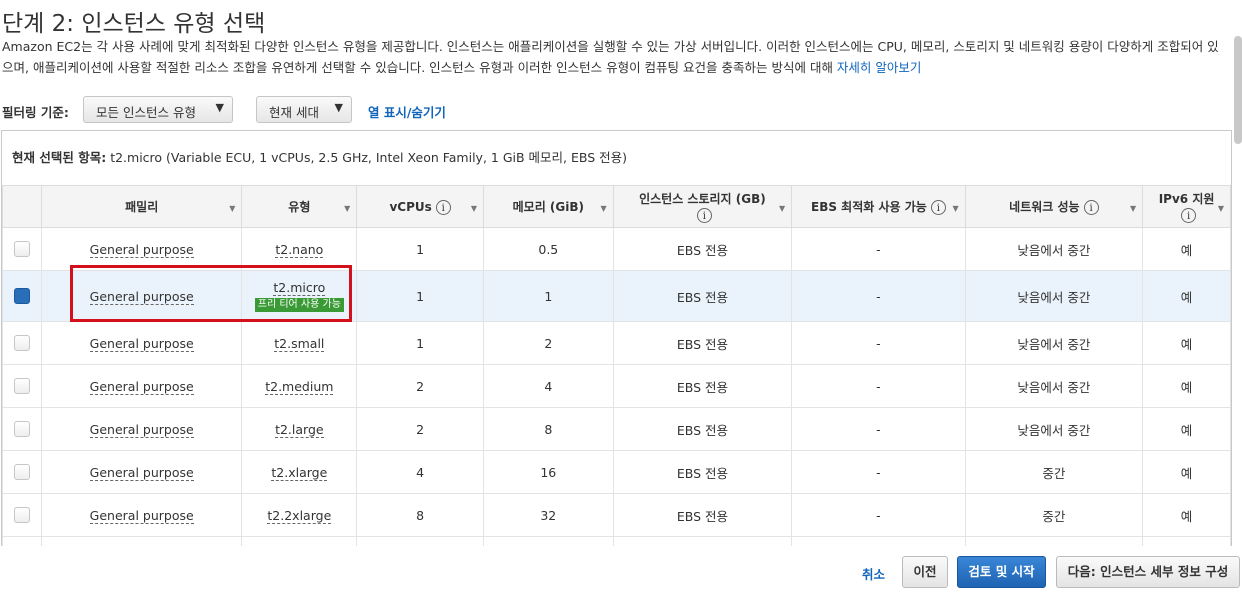 The image size is (1242, 598). I want to click on memory-cell: 1, so click(548, 296).